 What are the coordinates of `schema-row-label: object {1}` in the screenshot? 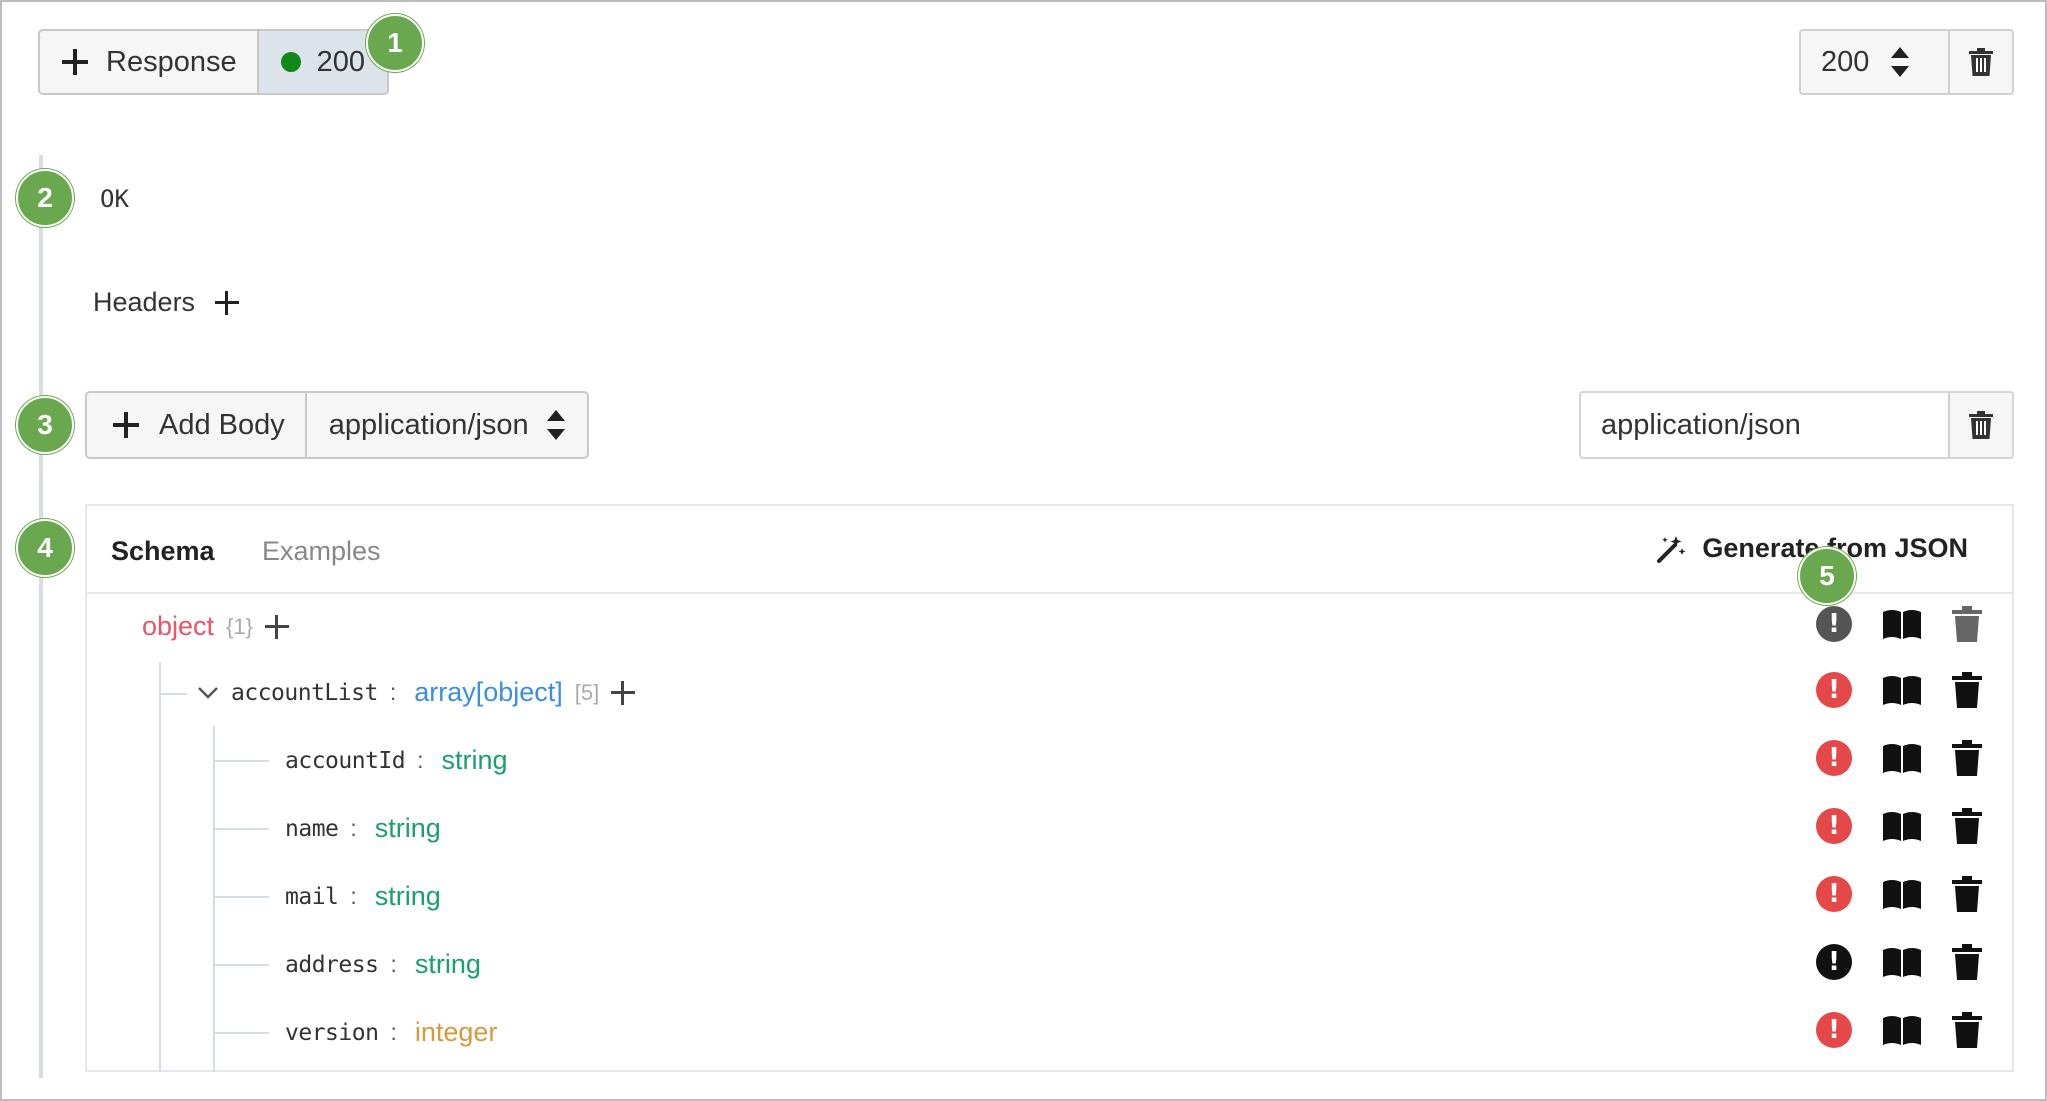 It's located at (215, 626).